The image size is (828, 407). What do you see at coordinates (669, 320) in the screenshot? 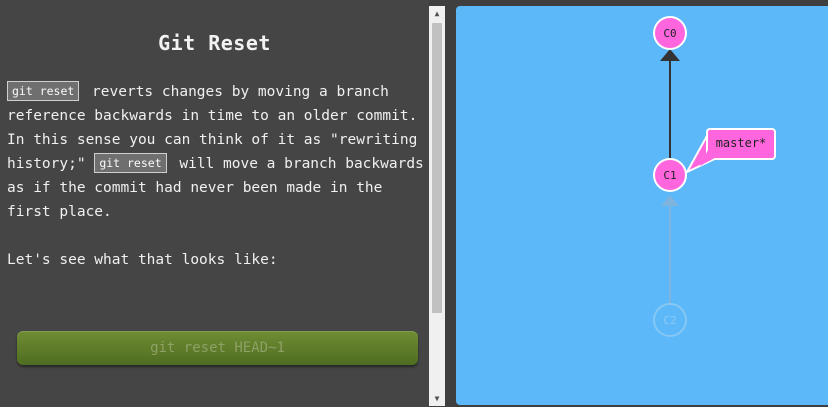
I see `commit-label-c2: C2` at bounding box center [669, 320].